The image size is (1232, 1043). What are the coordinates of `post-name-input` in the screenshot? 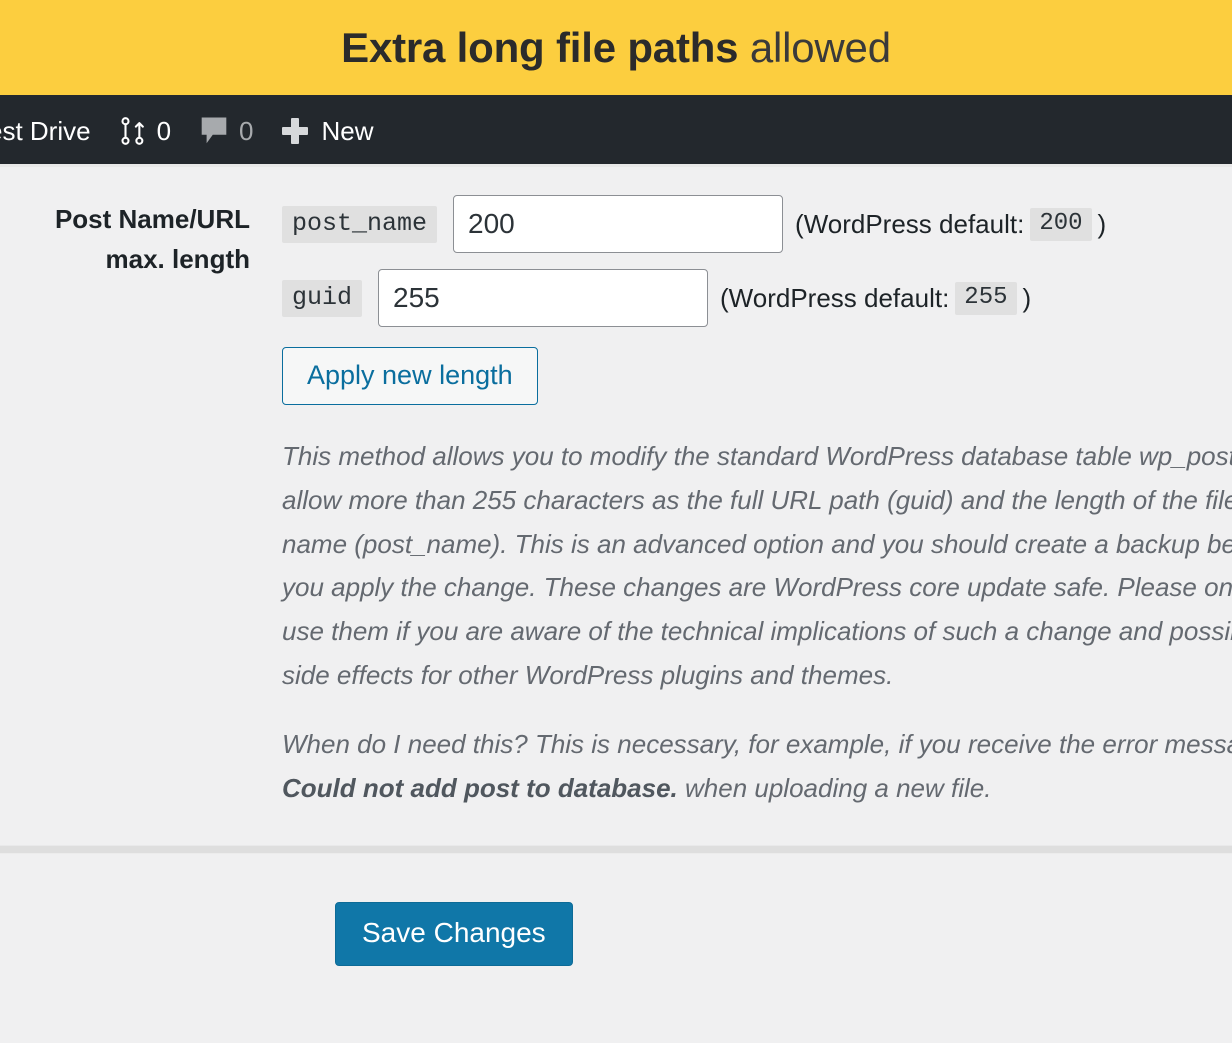 It's located at (618, 224).